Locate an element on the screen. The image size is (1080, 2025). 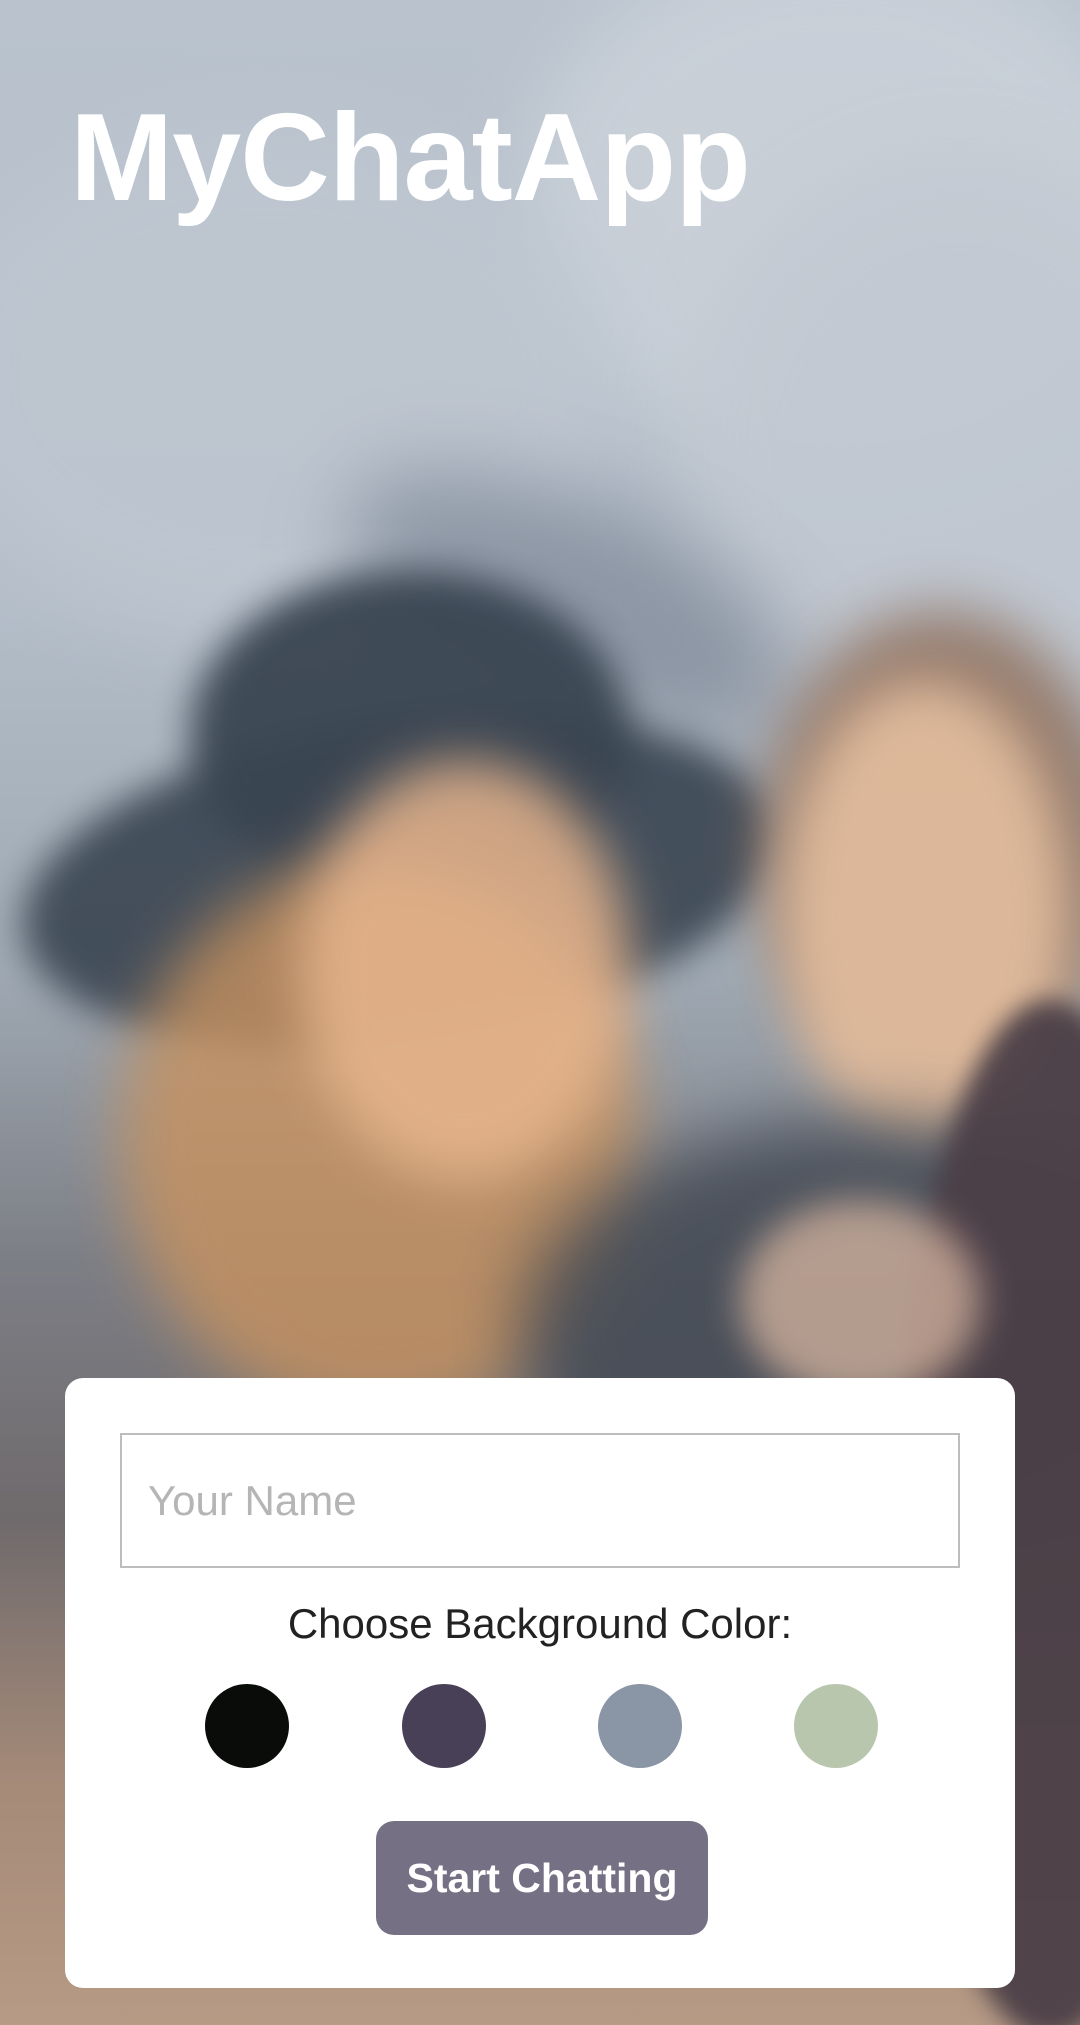
color-option-gray-blue is located at coordinates (640, 1726).